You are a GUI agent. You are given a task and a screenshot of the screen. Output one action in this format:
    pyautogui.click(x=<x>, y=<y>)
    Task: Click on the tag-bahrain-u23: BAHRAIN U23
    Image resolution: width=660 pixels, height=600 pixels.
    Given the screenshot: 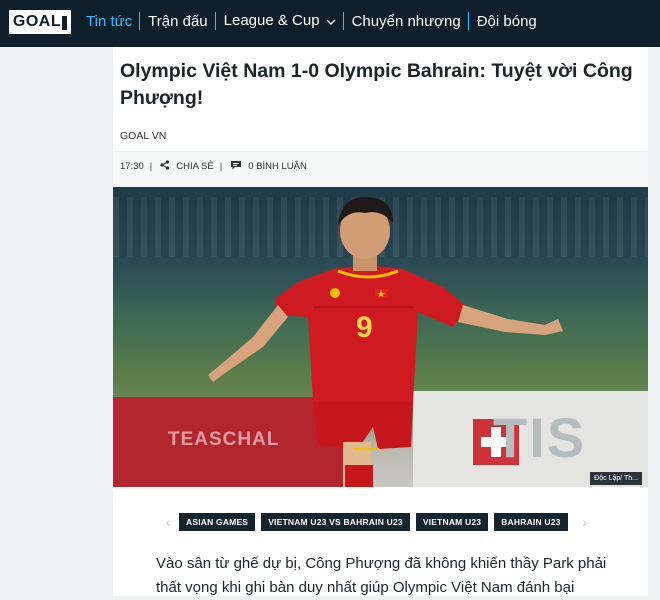 What is the action you would take?
    pyautogui.click(x=531, y=522)
    